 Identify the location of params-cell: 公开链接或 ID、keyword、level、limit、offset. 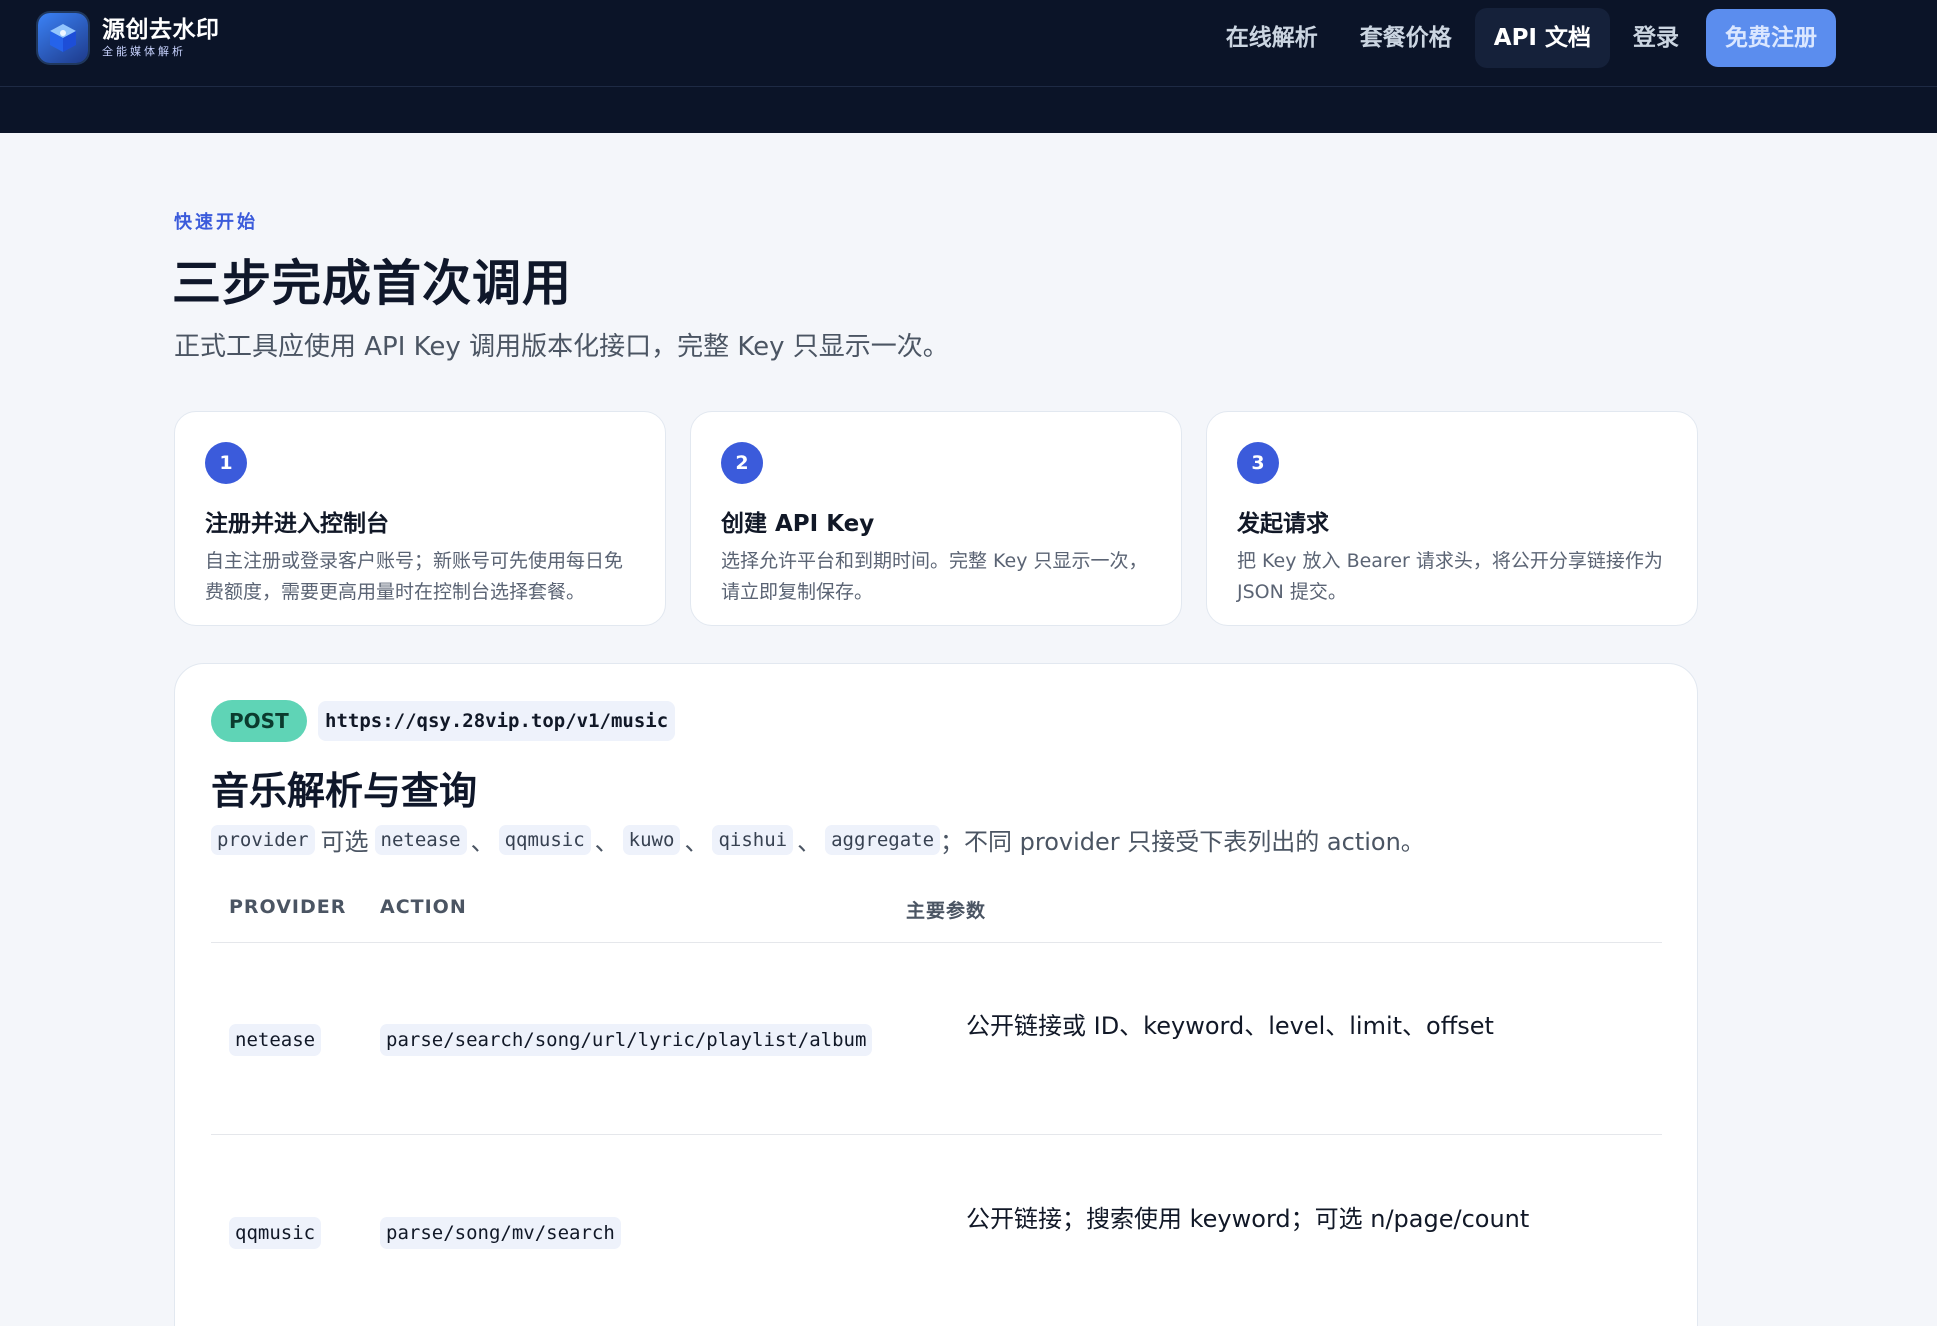
(1230, 1026).